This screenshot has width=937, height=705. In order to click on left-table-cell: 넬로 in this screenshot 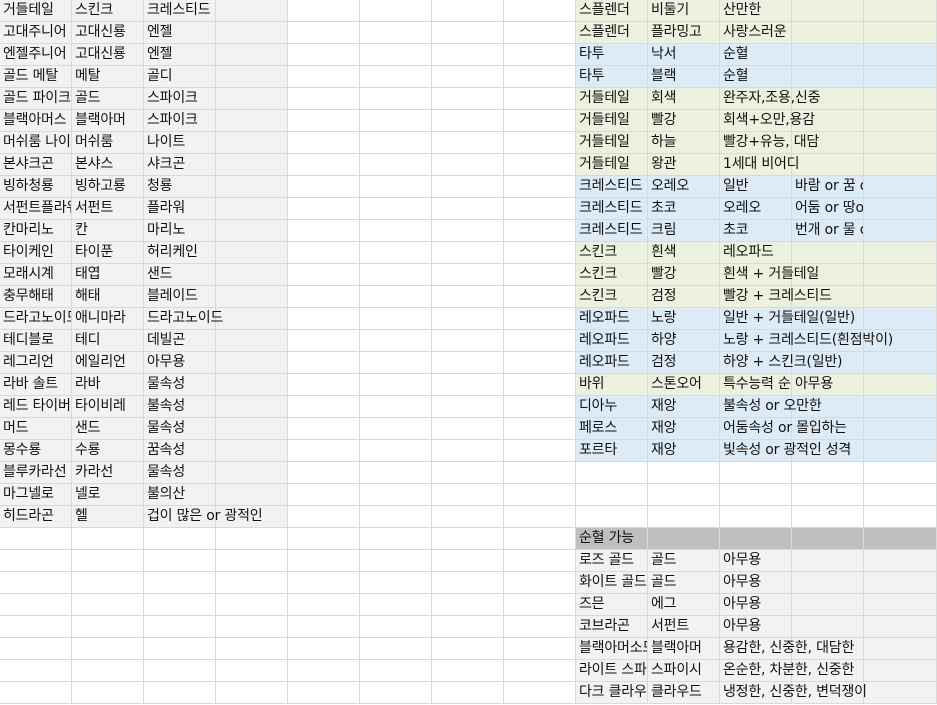, I will do `click(108, 495)`.